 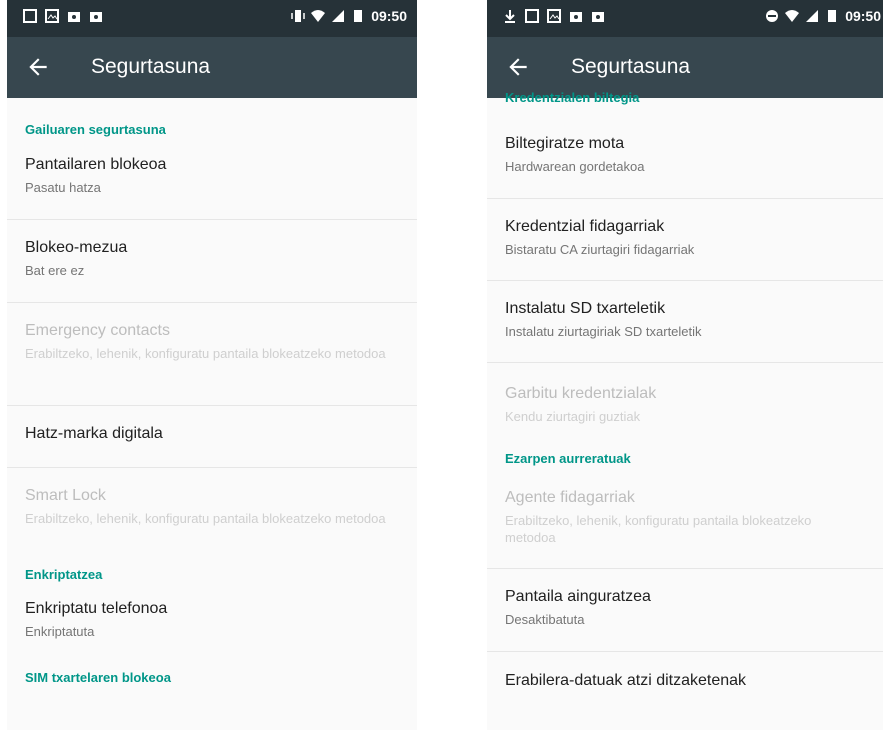 What do you see at coordinates (585, 226) in the screenshot?
I see `trusted-credentials-title: Kredentzial fidagarriak` at bounding box center [585, 226].